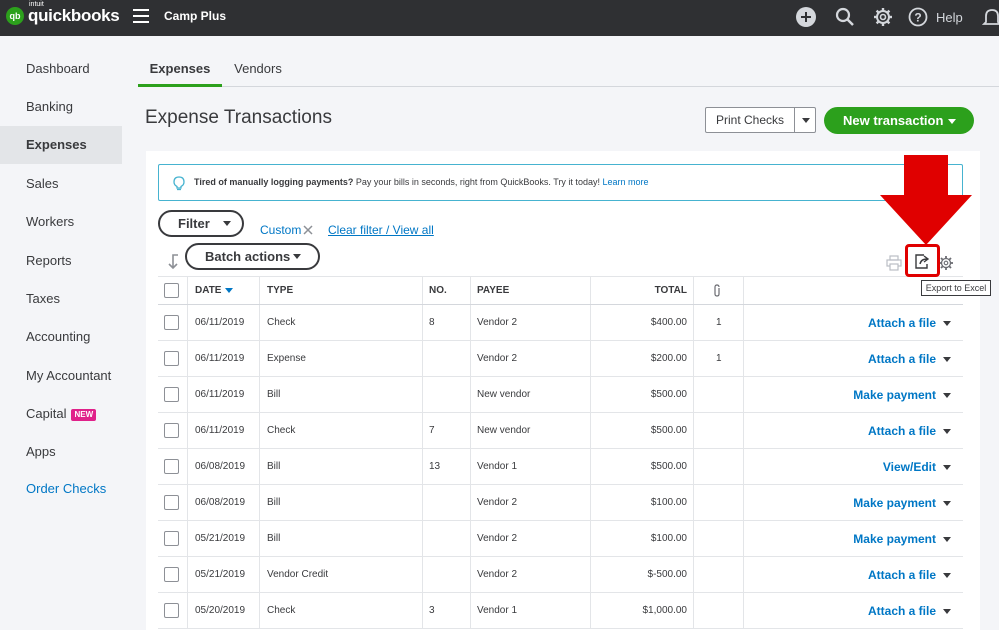 This screenshot has height=630, width=999. Describe the element at coordinates (640, 290) in the screenshot. I see `column-header-total: TOTAL` at that location.